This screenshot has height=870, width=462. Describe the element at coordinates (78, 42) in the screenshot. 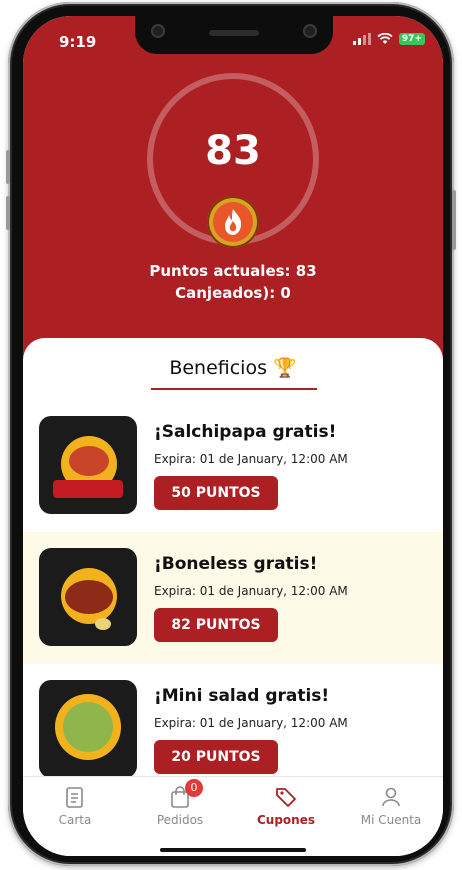

I see `status-time: 9:19` at that location.